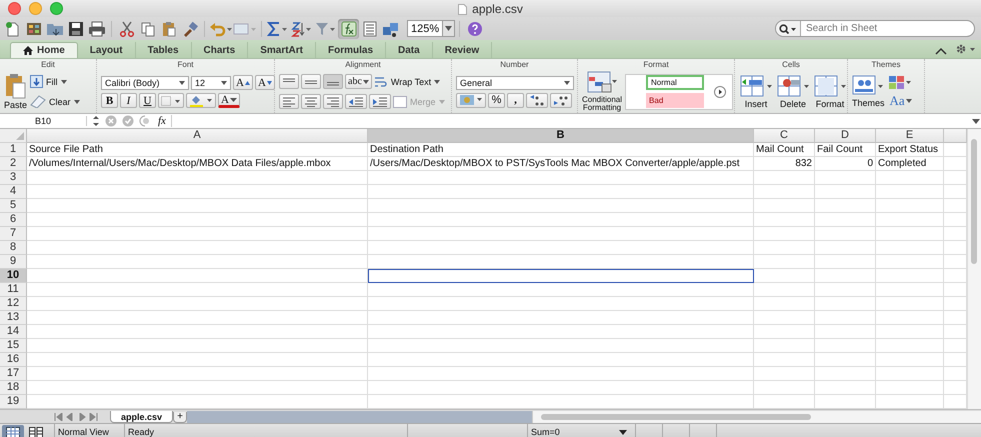 The width and height of the screenshot is (981, 437). Describe the element at coordinates (311, 101) in the screenshot. I see `align-center-button` at that location.